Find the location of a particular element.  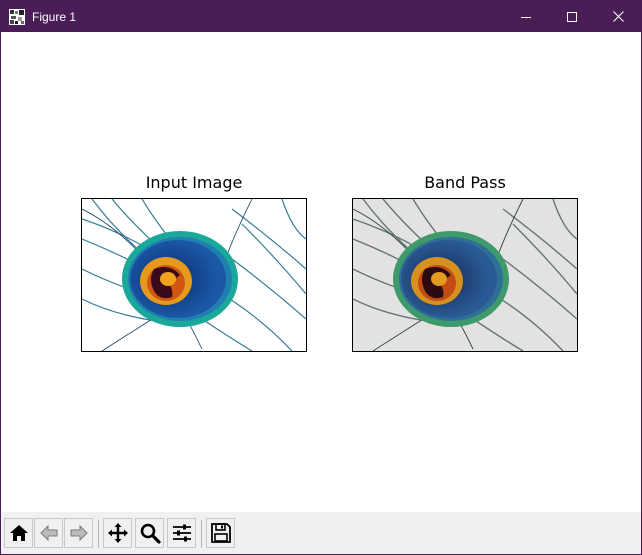

minimize-button is located at coordinates (526, 16).